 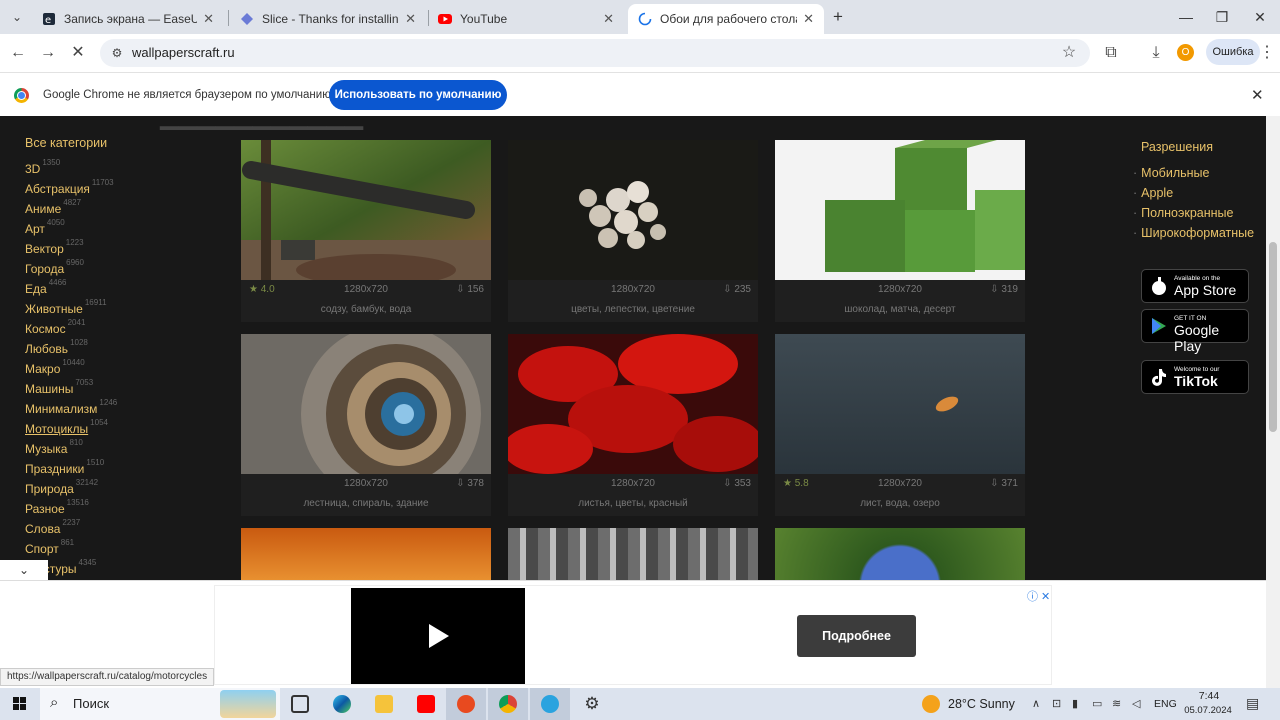 What do you see at coordinates (17, 17) in the screenshot?
I see `tab-search-icon: ⌄` at bounding box center [17, 17].